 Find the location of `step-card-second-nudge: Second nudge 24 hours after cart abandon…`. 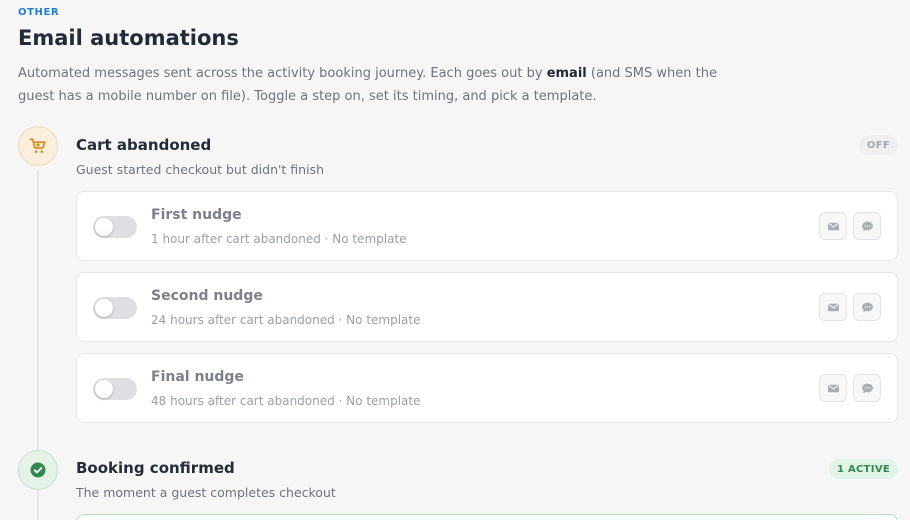

step-card-second-nudge: Second nudge 24 hours after cart abandon… is located at coordinates (487, 307).